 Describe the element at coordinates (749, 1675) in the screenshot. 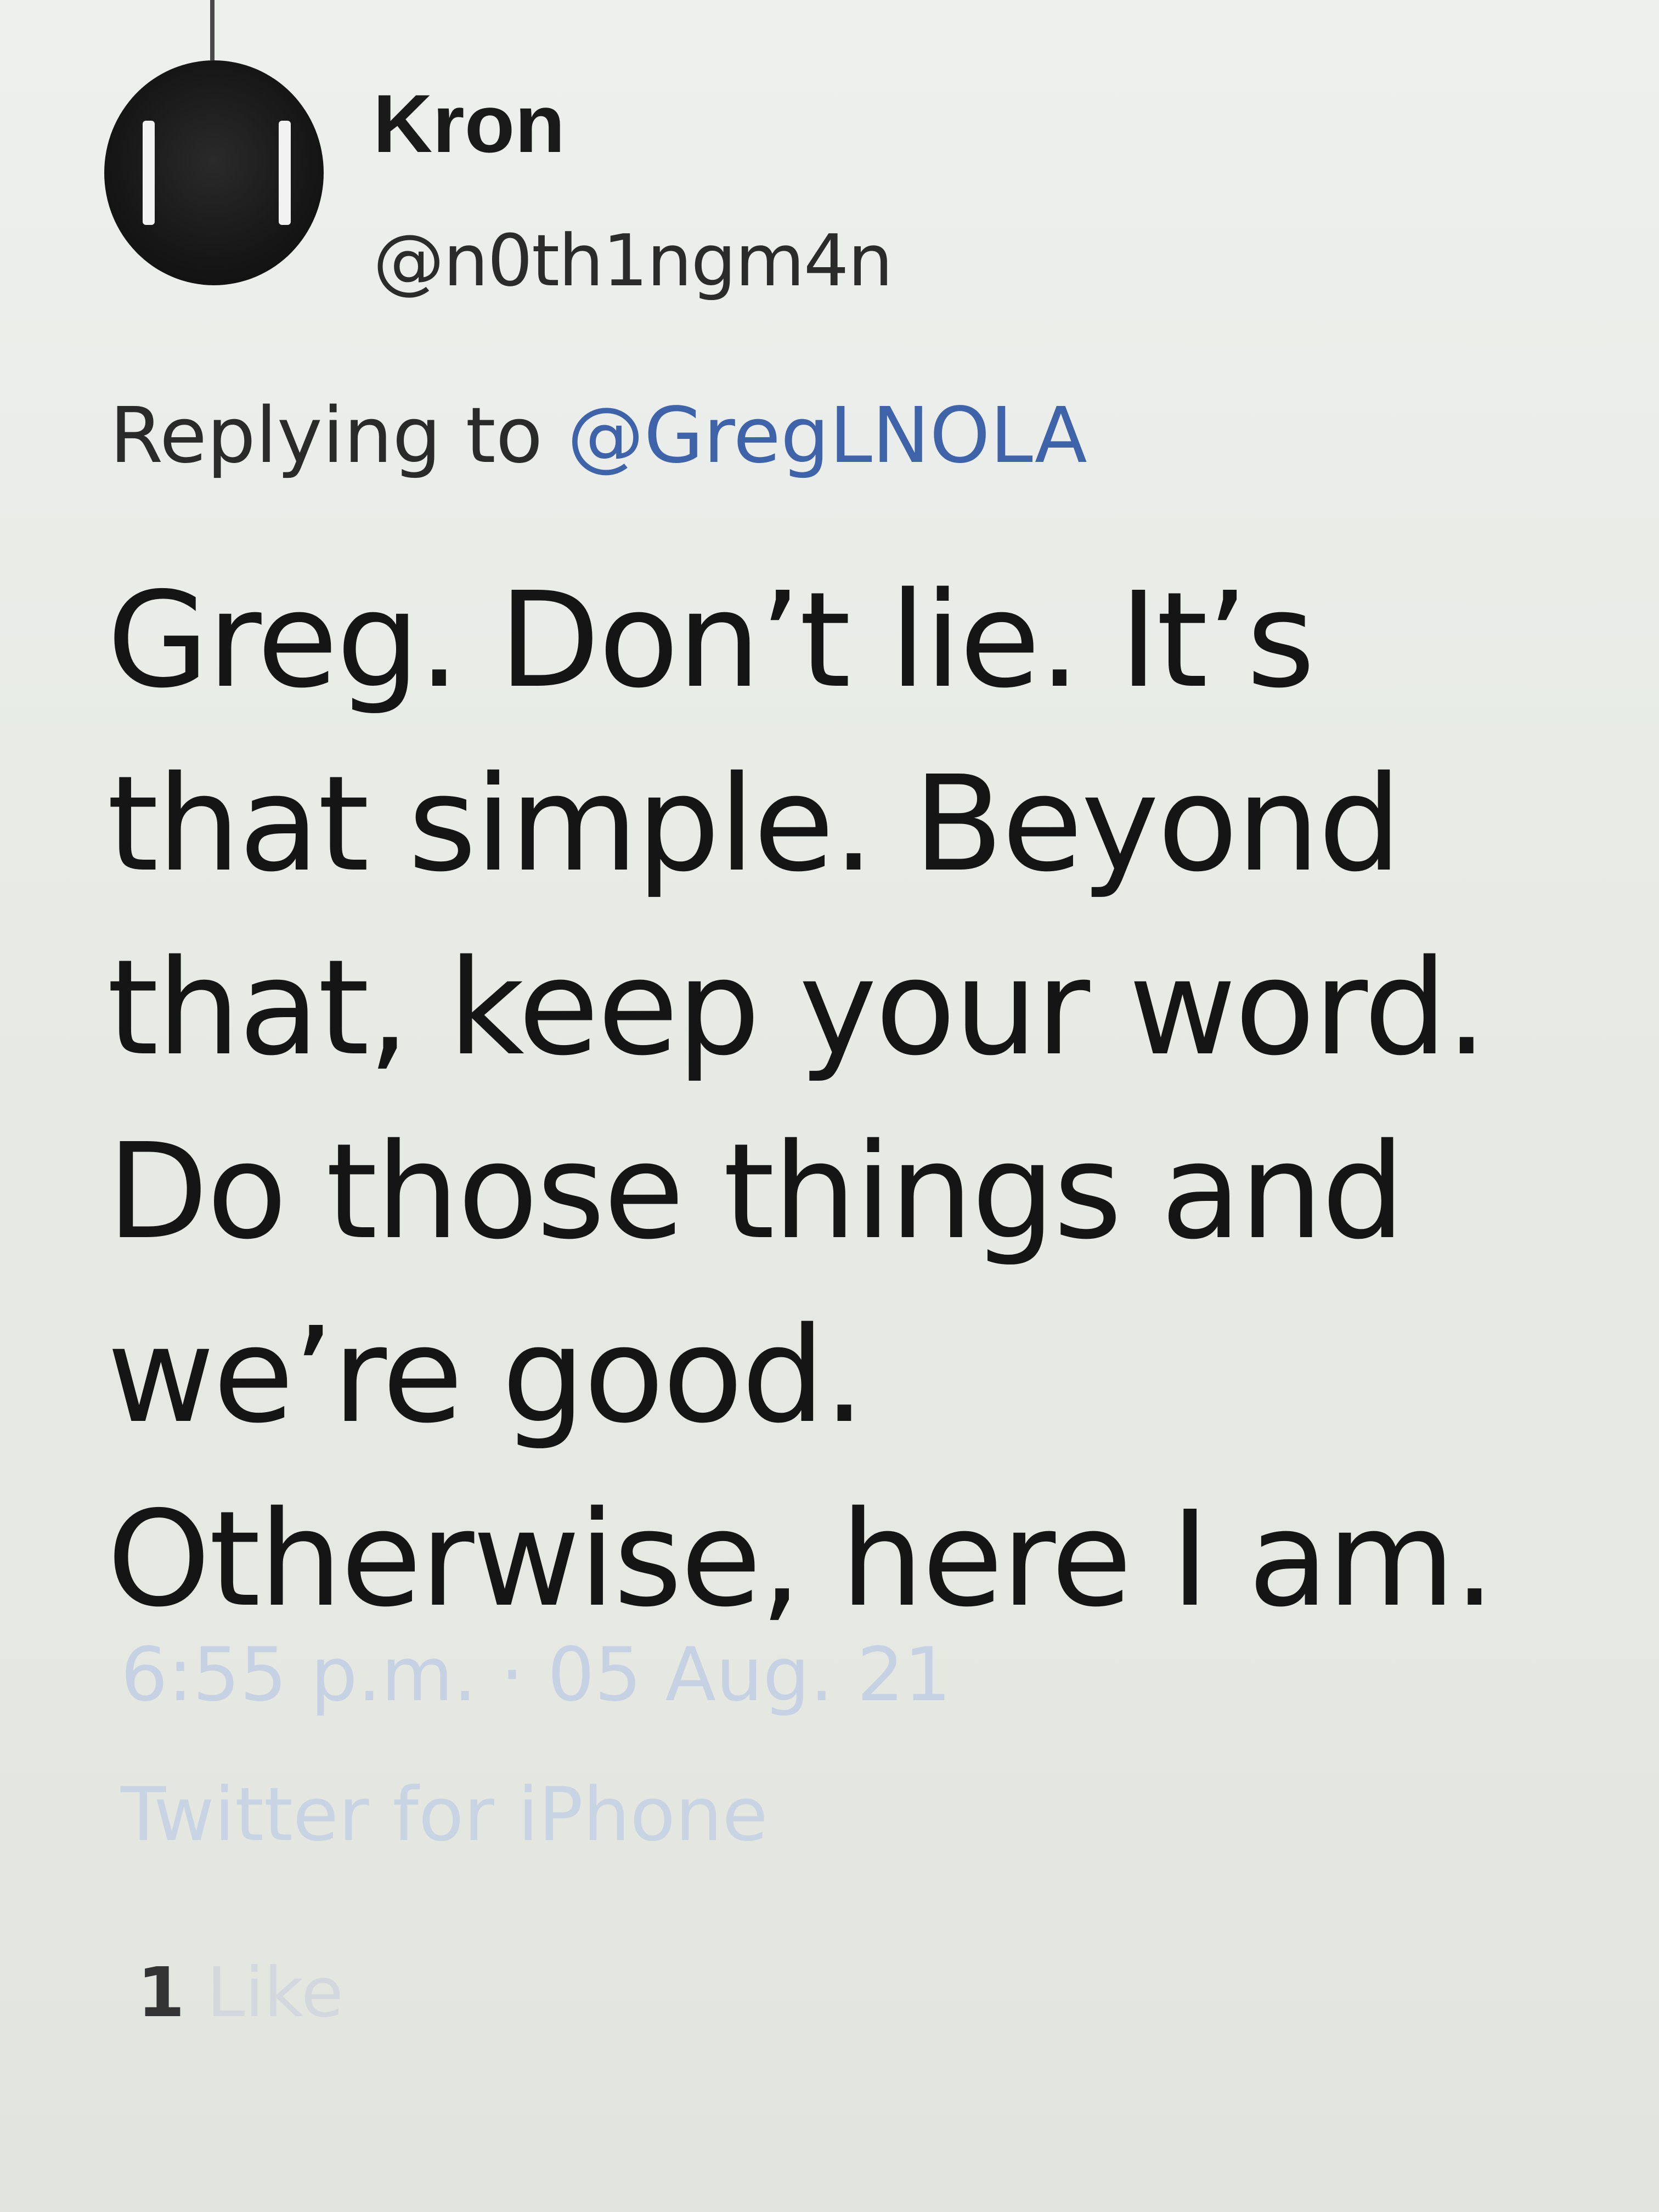

I see `tweet-date: 05 Aug. 21` at that location.